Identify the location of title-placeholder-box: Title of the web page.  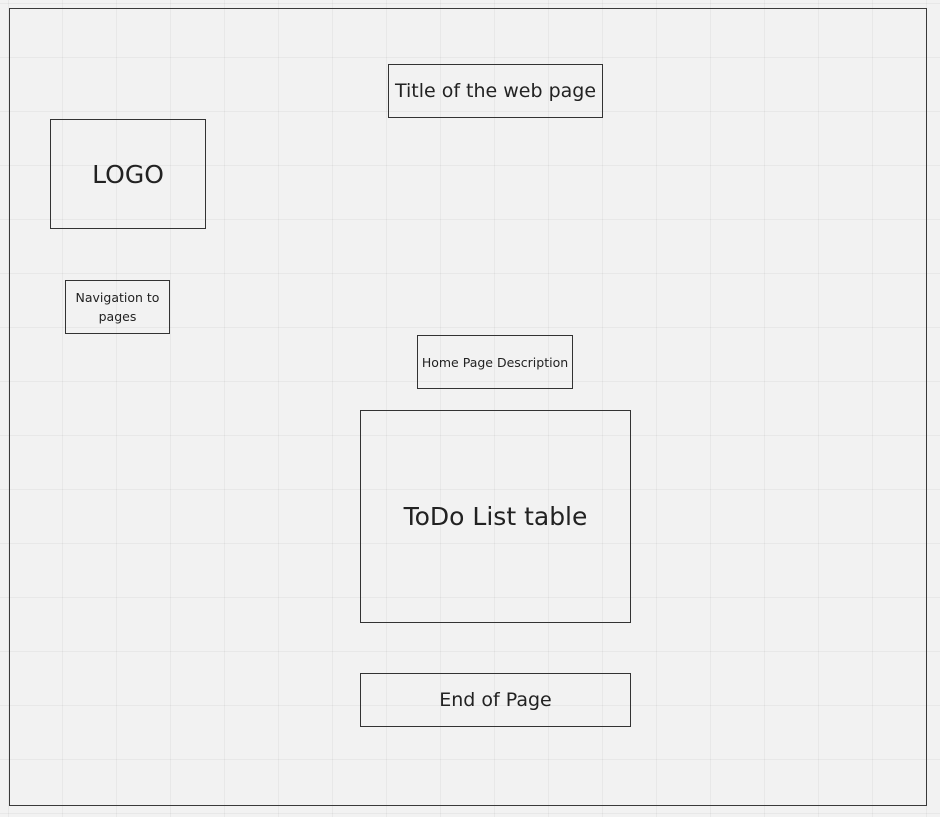
(495, 91).